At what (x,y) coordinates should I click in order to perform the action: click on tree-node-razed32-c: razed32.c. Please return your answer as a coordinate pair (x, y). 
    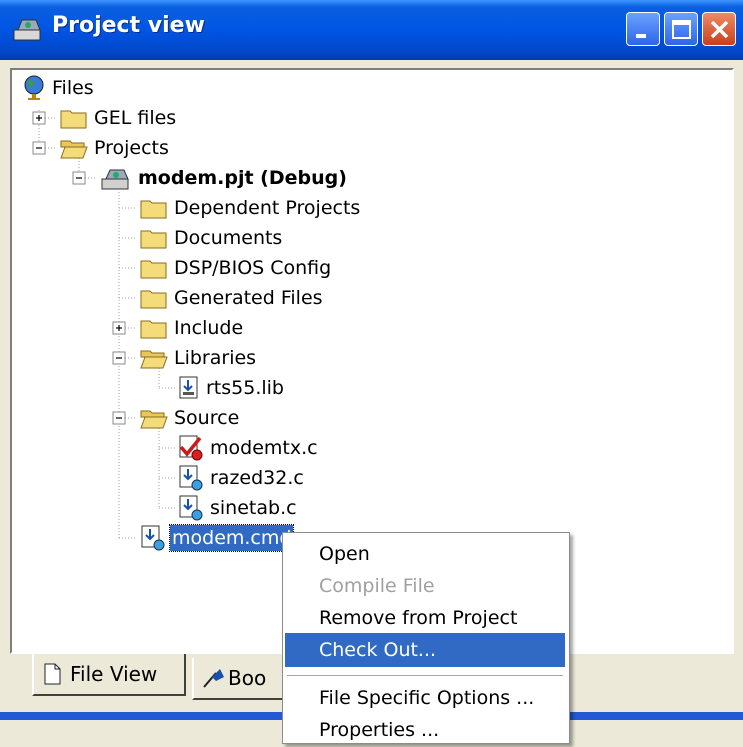
    Looking at the image, I should click on (242, 478).